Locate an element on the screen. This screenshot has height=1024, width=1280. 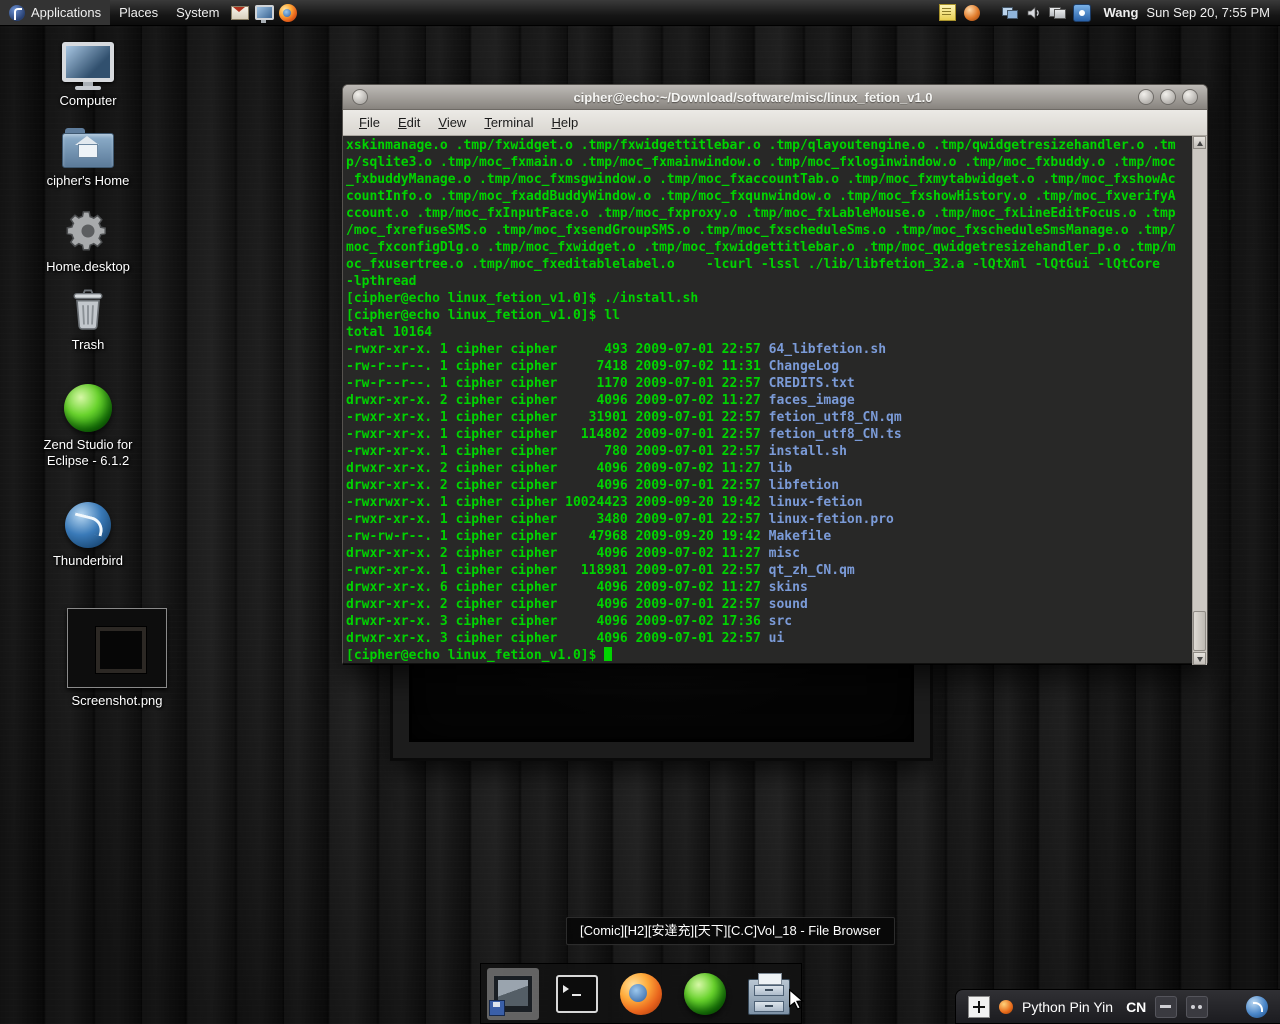
distro-logo-icon is located at coordinates (17, 12).